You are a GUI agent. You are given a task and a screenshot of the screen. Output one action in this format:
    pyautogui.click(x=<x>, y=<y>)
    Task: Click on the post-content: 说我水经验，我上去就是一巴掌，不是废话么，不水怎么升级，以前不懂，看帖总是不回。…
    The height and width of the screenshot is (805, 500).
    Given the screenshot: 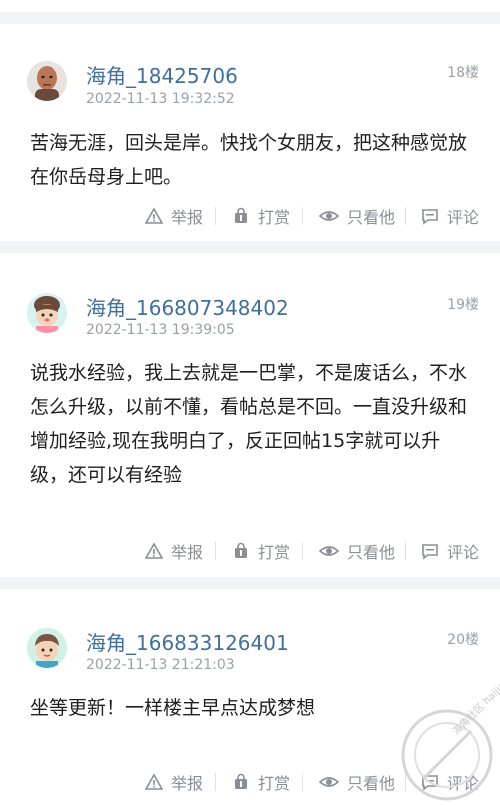 What is the action you would take?
    pyautogui.click(x=249, y=424)
    